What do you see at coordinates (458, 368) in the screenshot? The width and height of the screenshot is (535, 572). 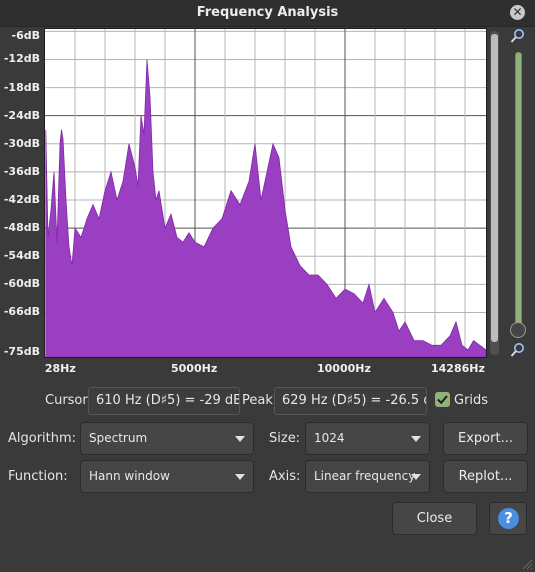 I see `x-tick-label: 14286Hz` at bounding box center [458, 368].